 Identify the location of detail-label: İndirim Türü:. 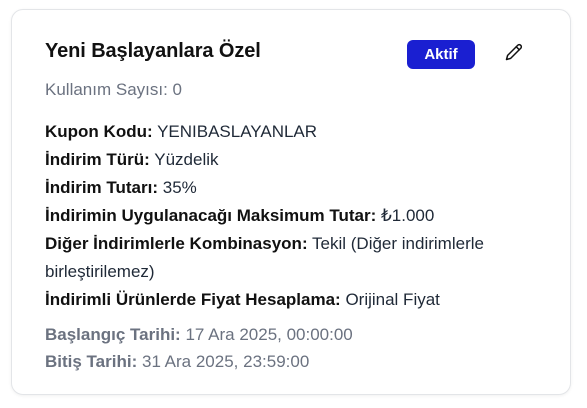
(97, 159).